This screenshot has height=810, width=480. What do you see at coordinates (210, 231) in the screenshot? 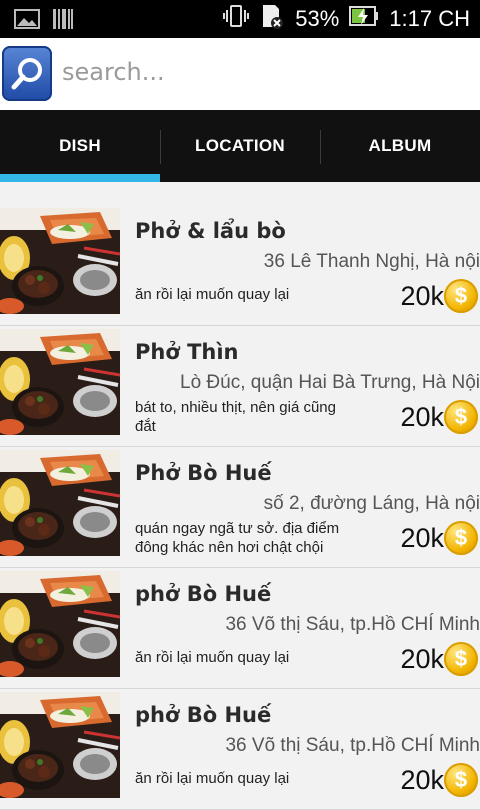
I see `dish-name: Phở & lẩu bò` at bounding box center [210, 231].